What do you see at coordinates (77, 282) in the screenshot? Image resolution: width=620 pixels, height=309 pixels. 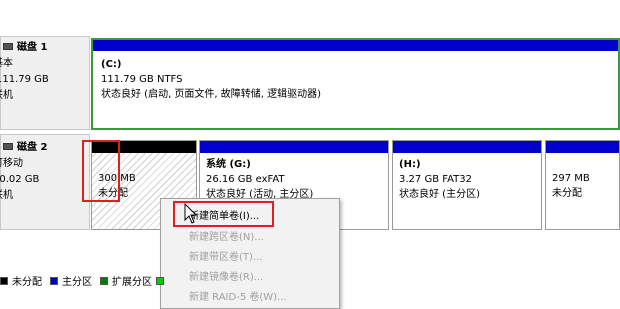 I see `legend-label: 主分区` at bounding box center [77, 282].